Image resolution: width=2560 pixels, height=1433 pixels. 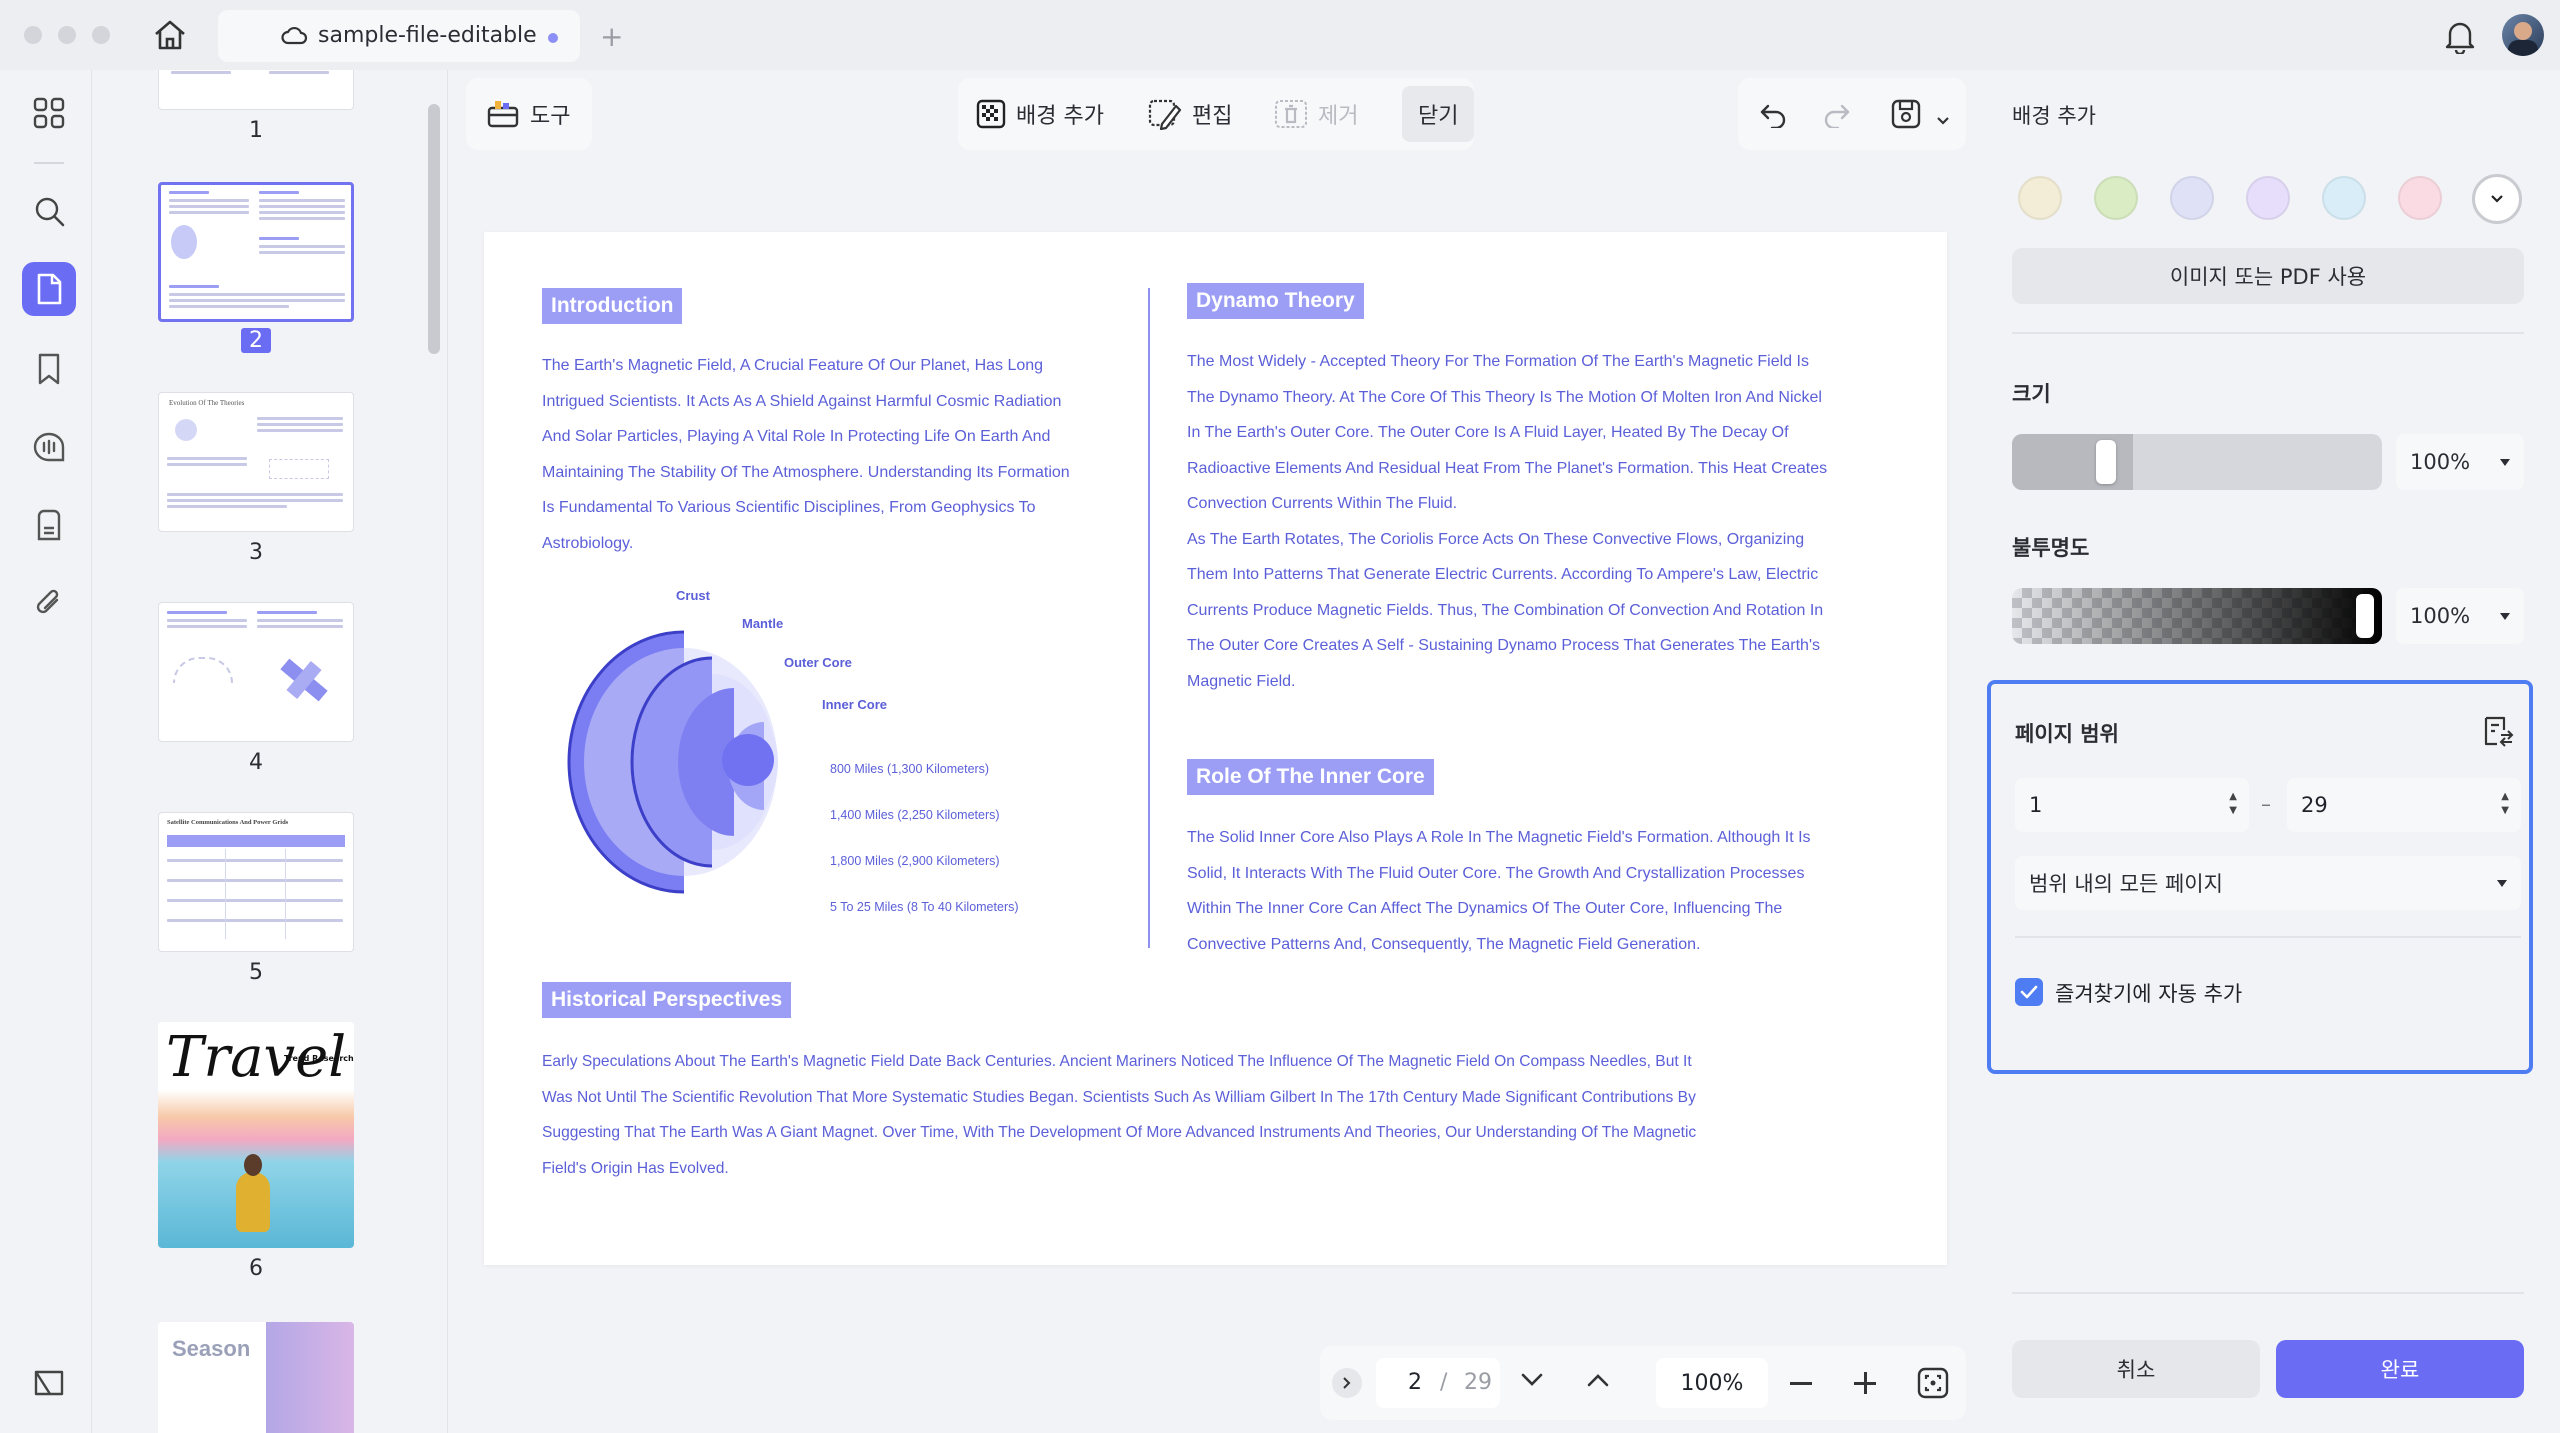 I want to click on zoom-window-button, so click(x=101, y=35).